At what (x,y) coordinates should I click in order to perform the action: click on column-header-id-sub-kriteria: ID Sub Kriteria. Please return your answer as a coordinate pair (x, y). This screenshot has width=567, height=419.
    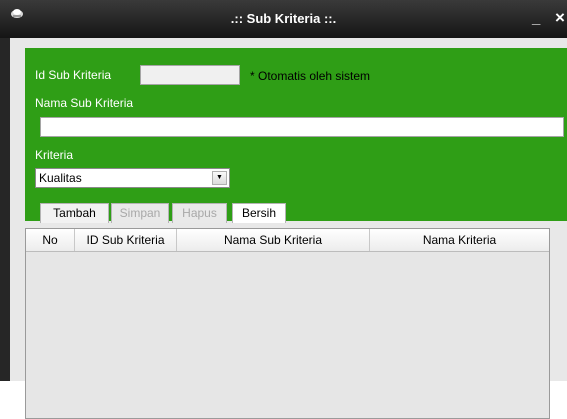
    Looking at the image, I should click on (126, 240).